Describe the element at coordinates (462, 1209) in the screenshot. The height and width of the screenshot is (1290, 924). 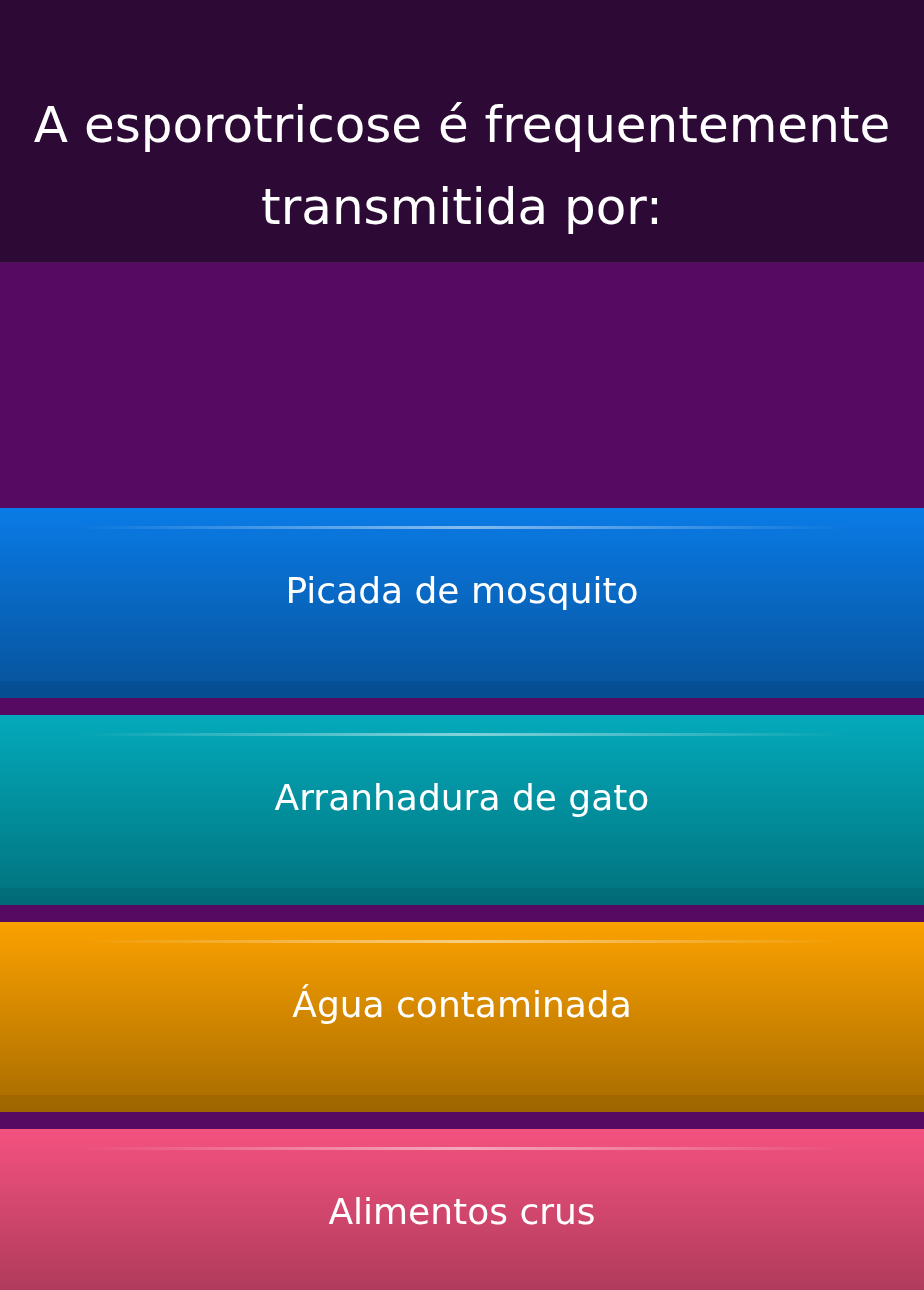
I see `answer-button: Alimentos crus` at that location.